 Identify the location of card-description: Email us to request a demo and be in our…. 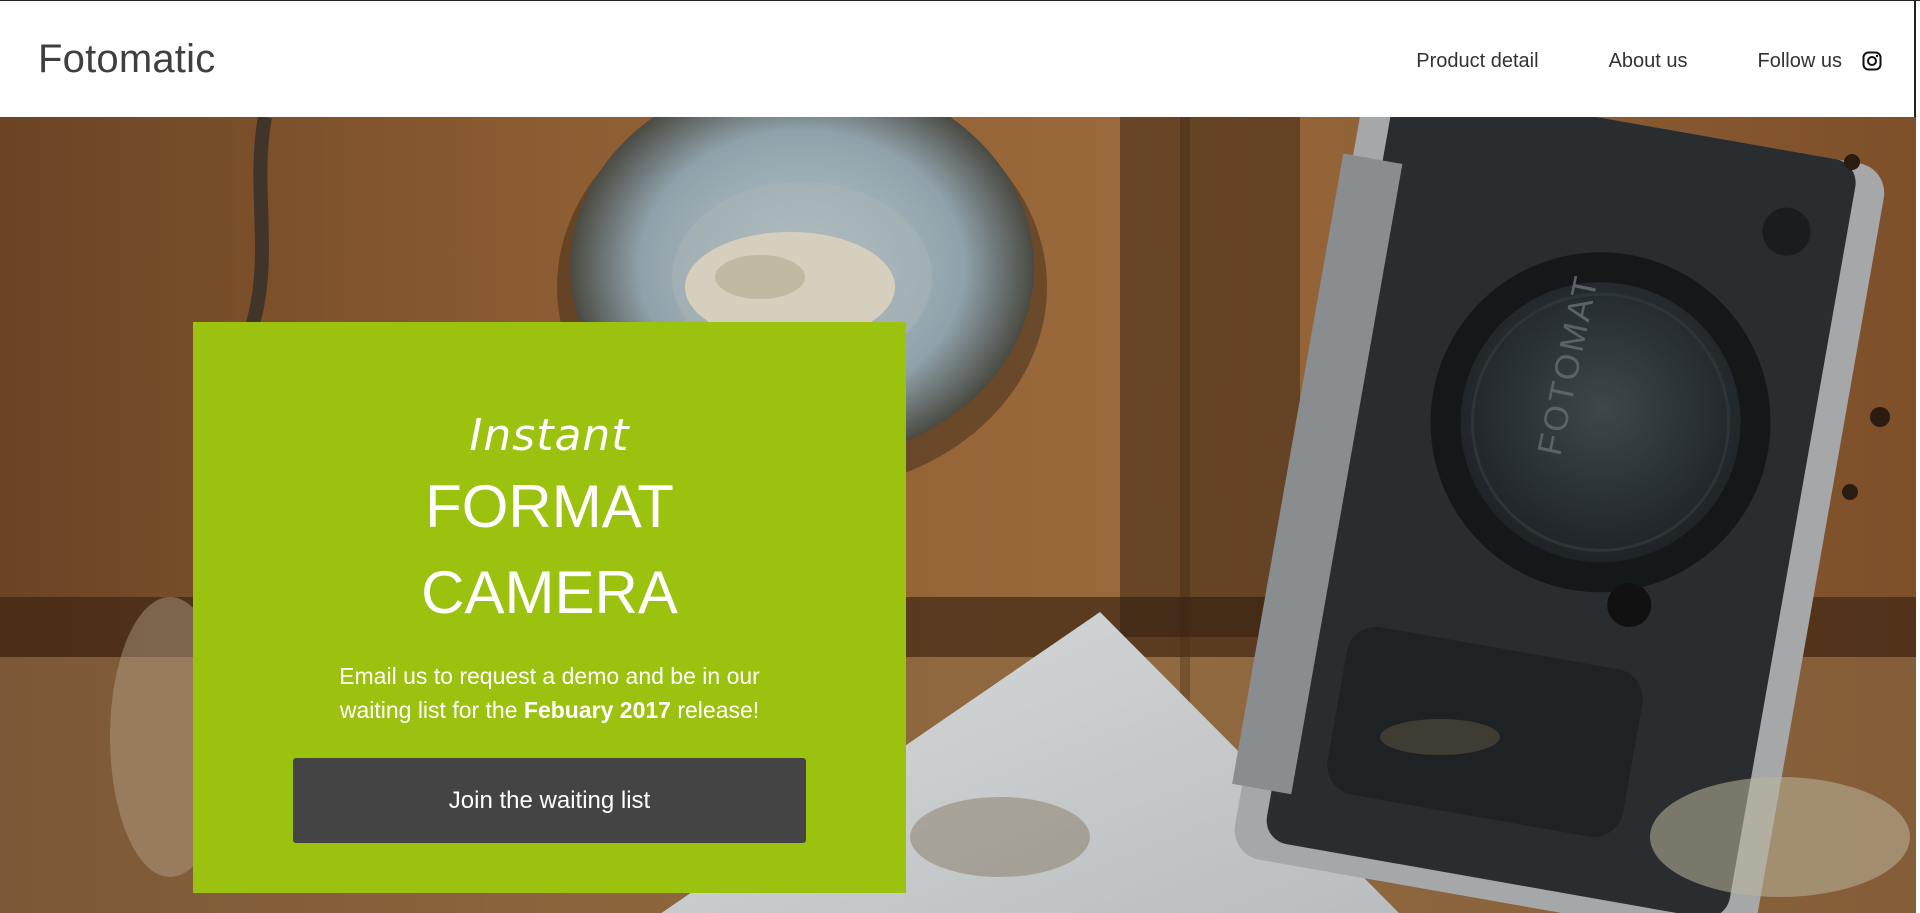
(549, 693).